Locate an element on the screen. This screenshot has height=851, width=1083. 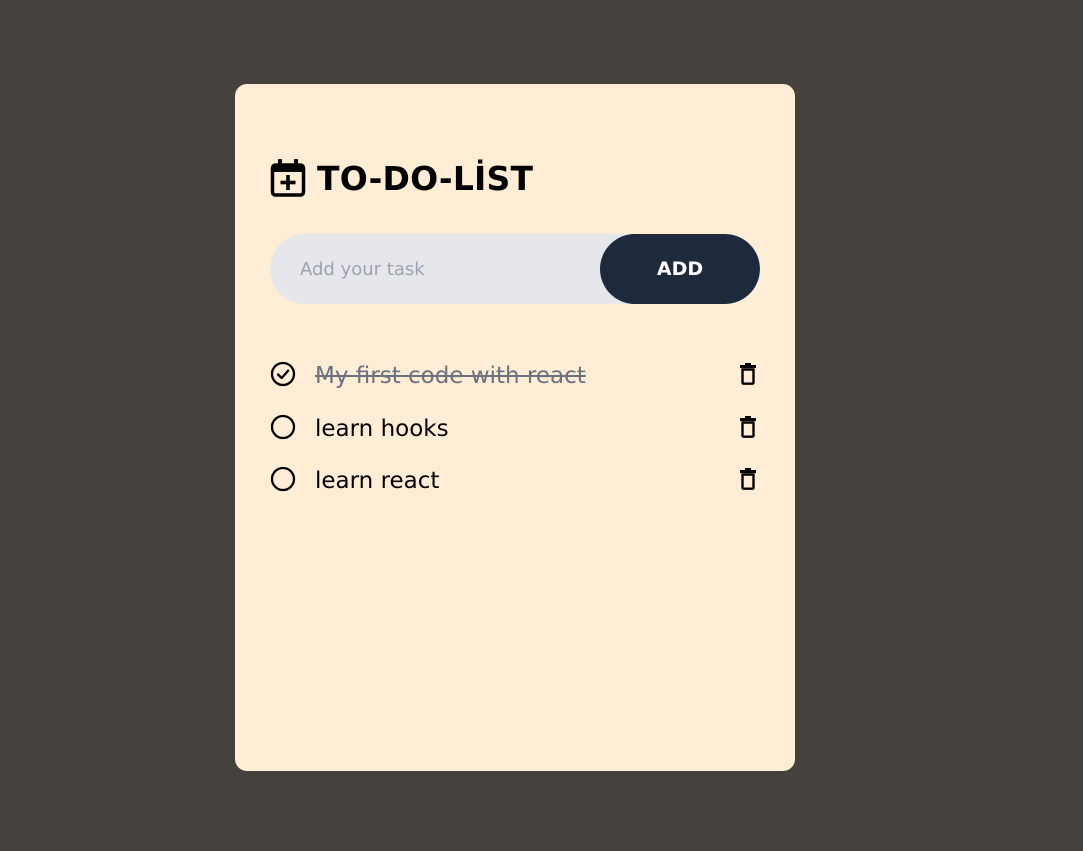
page-title: TO-DO-LİST is located at coordinates (425, 178).